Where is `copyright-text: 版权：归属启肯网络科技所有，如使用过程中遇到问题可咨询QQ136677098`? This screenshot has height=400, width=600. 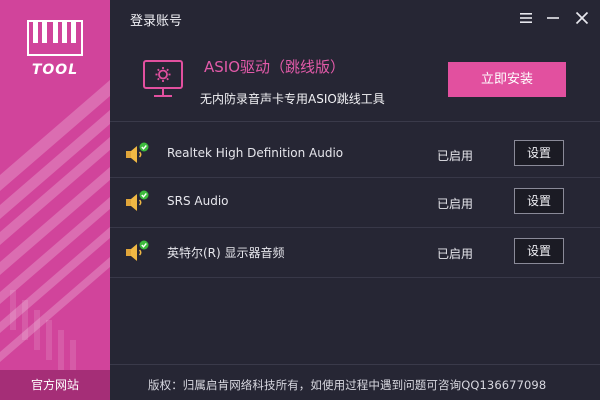
copyright-text: 版权：归属启肯网络科技所有，如使用过程中遇到问题可咨询QQ136677098 is located at coordinates (347, 385).